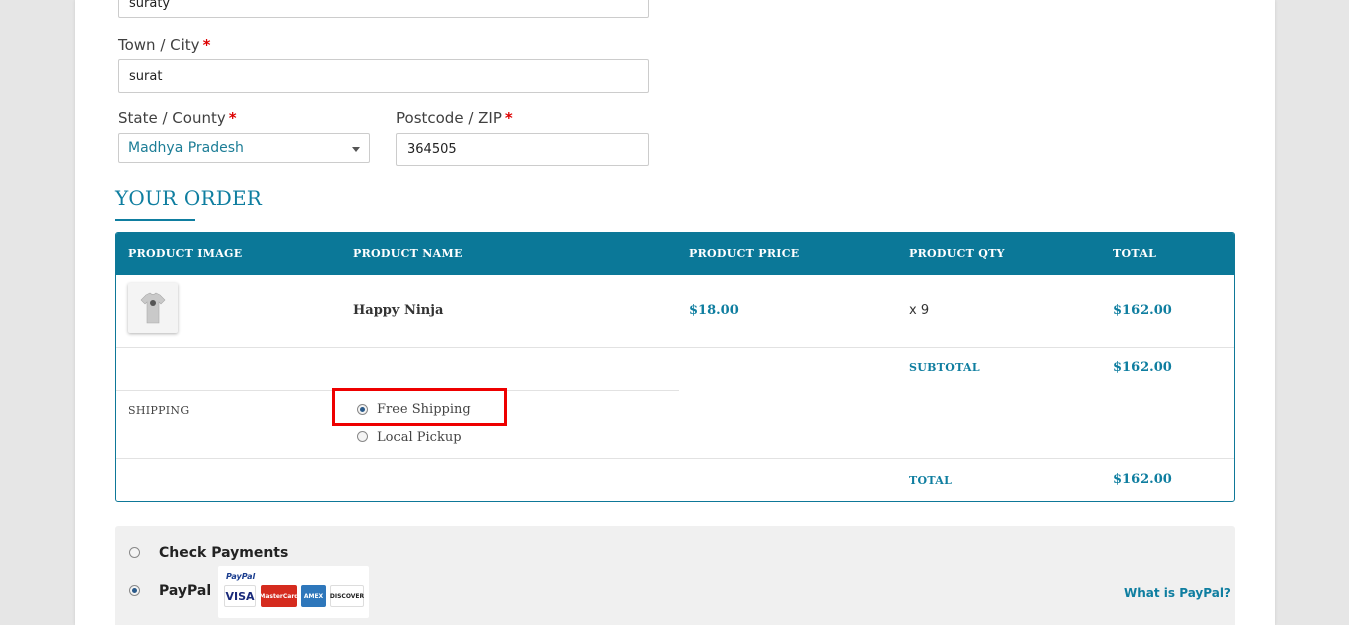 The image size is (1349, 625). What do you see at coordinates (240, 596) in the screenshot?
I see `visa-card-icon: VISA` at bounding box center [240, 596].